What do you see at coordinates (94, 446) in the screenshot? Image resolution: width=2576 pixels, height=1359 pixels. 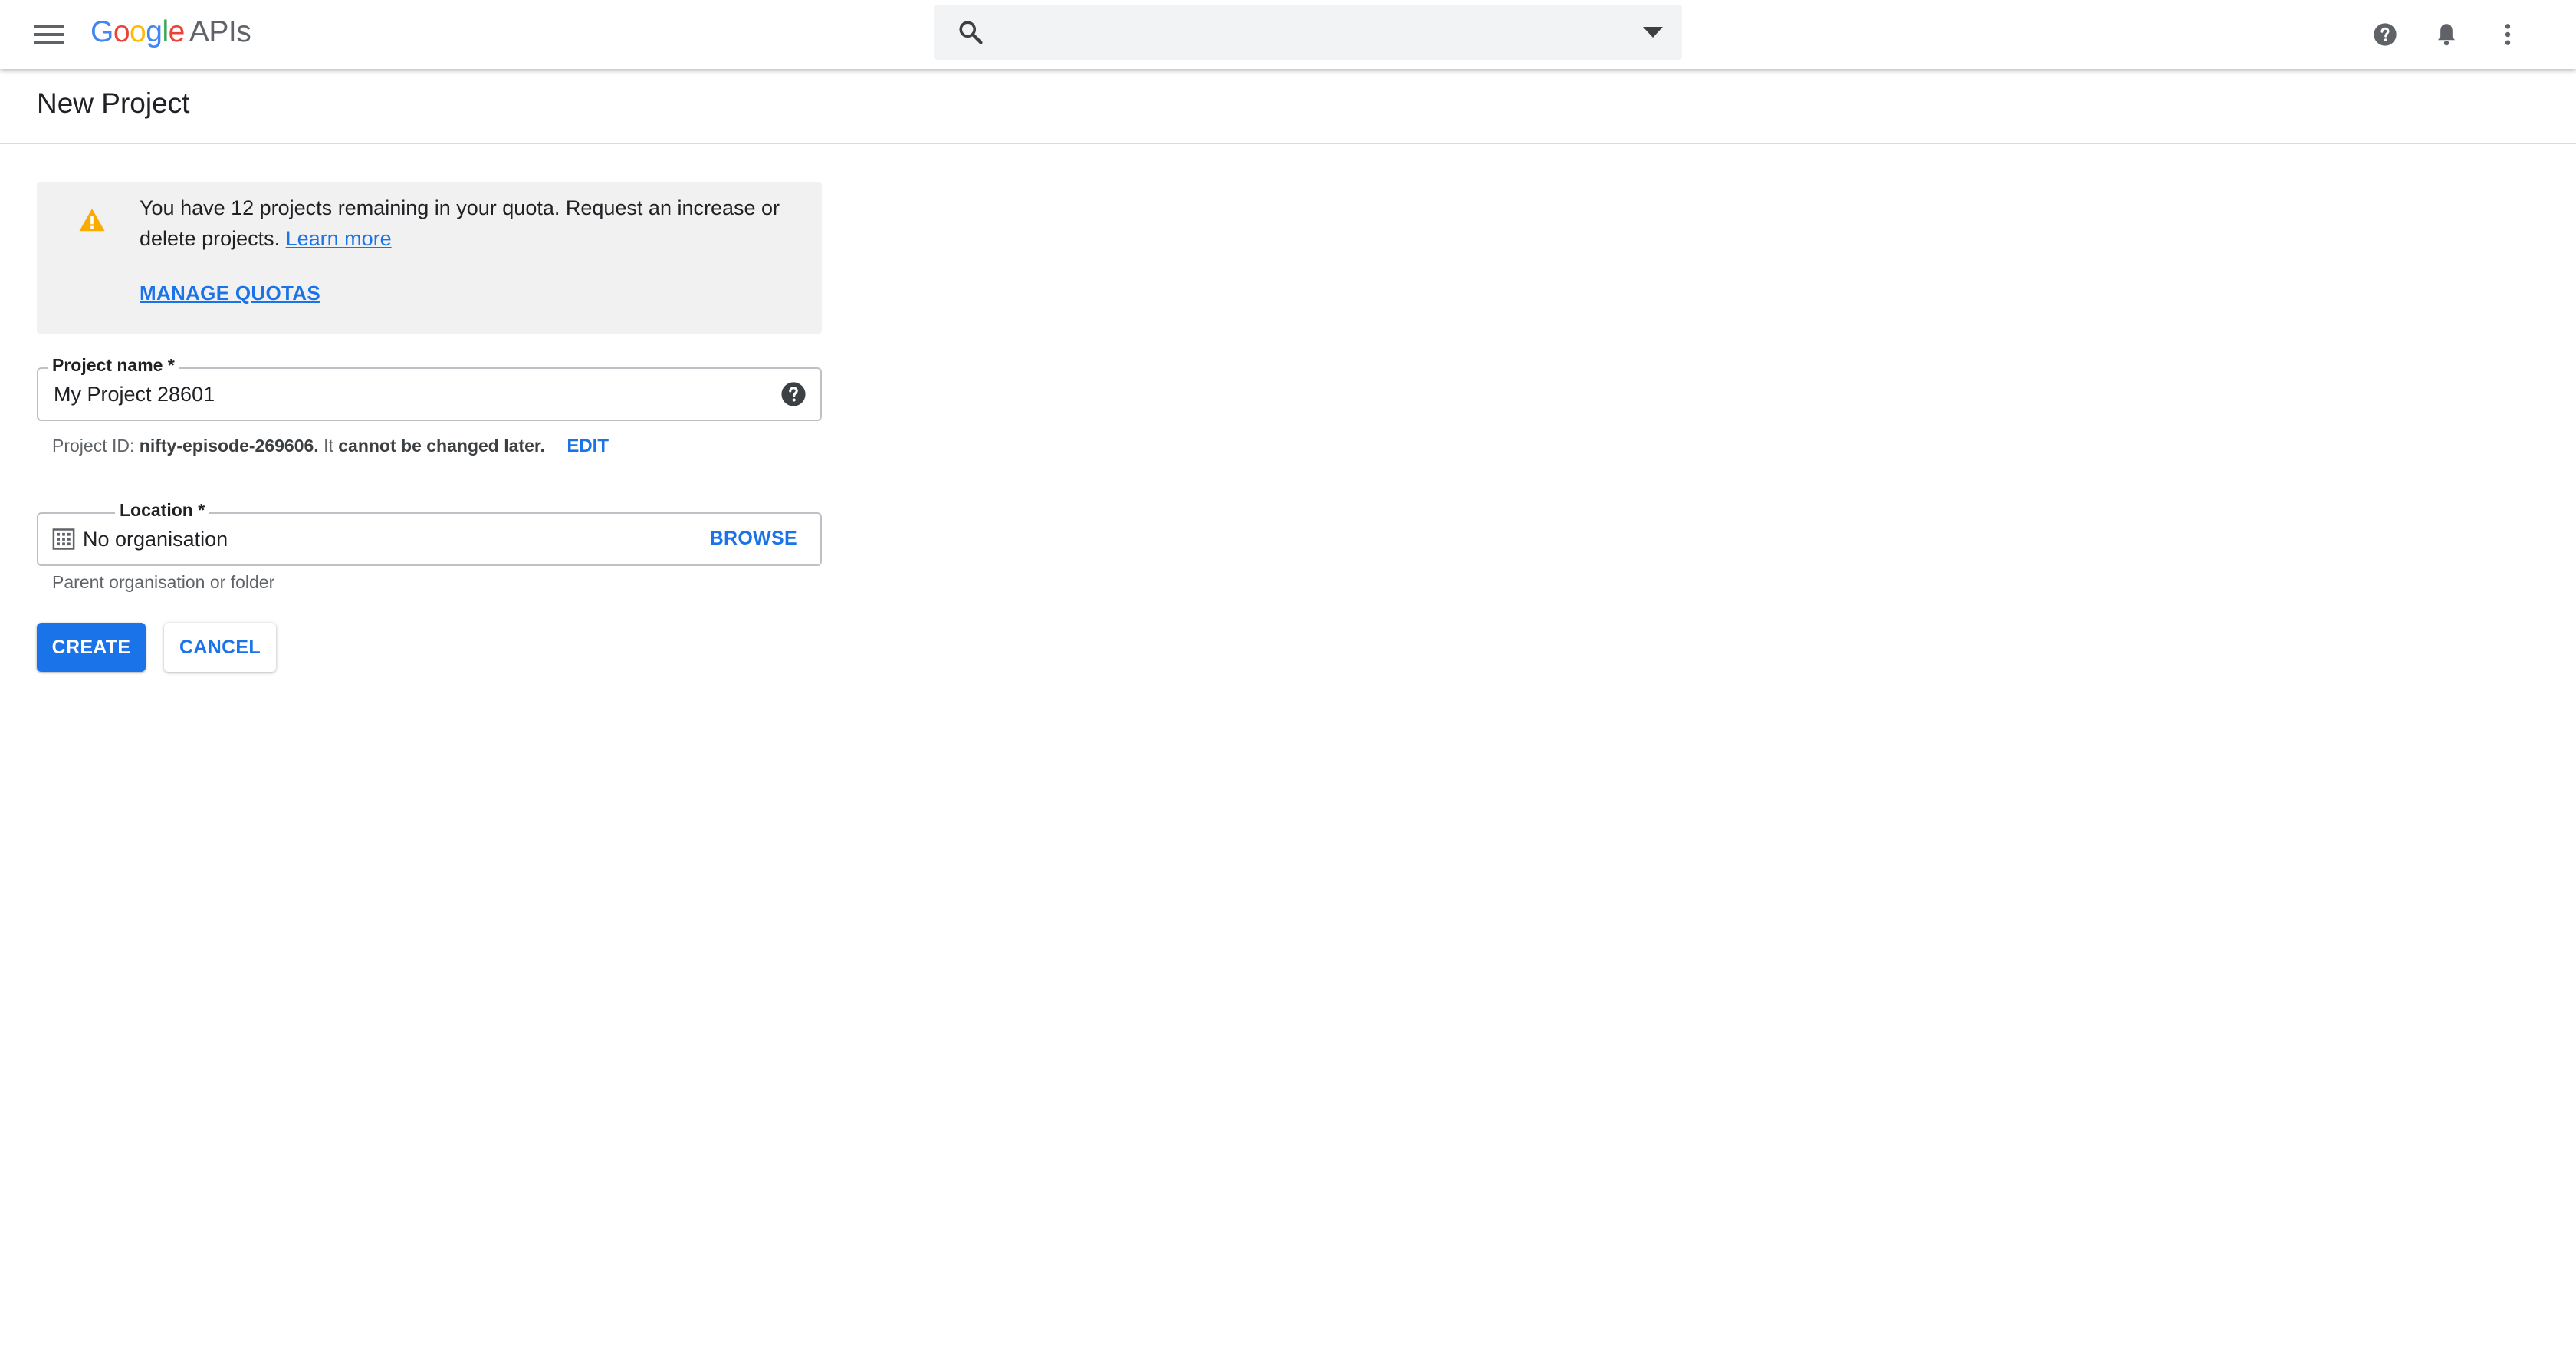 I see `project-id-prefix: Project ID:` at bounding box center [94, 446].